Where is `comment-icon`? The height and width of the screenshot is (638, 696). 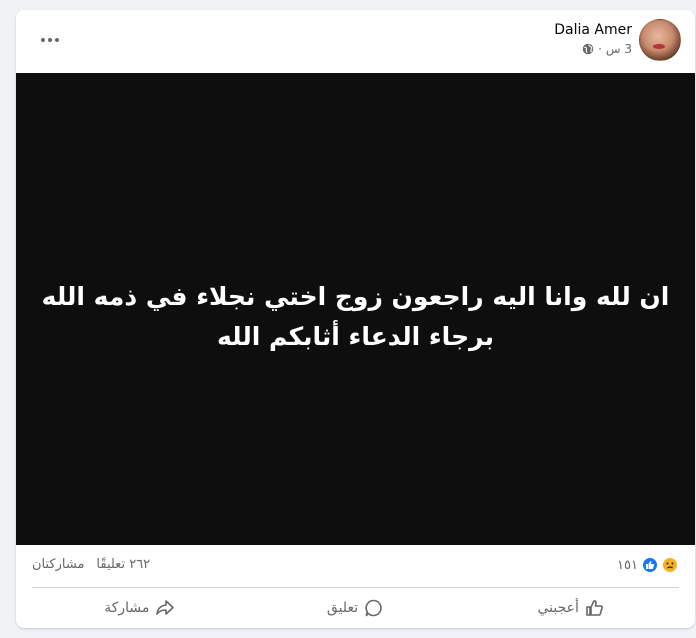 comment-icon is located at coordinates (373, 608).